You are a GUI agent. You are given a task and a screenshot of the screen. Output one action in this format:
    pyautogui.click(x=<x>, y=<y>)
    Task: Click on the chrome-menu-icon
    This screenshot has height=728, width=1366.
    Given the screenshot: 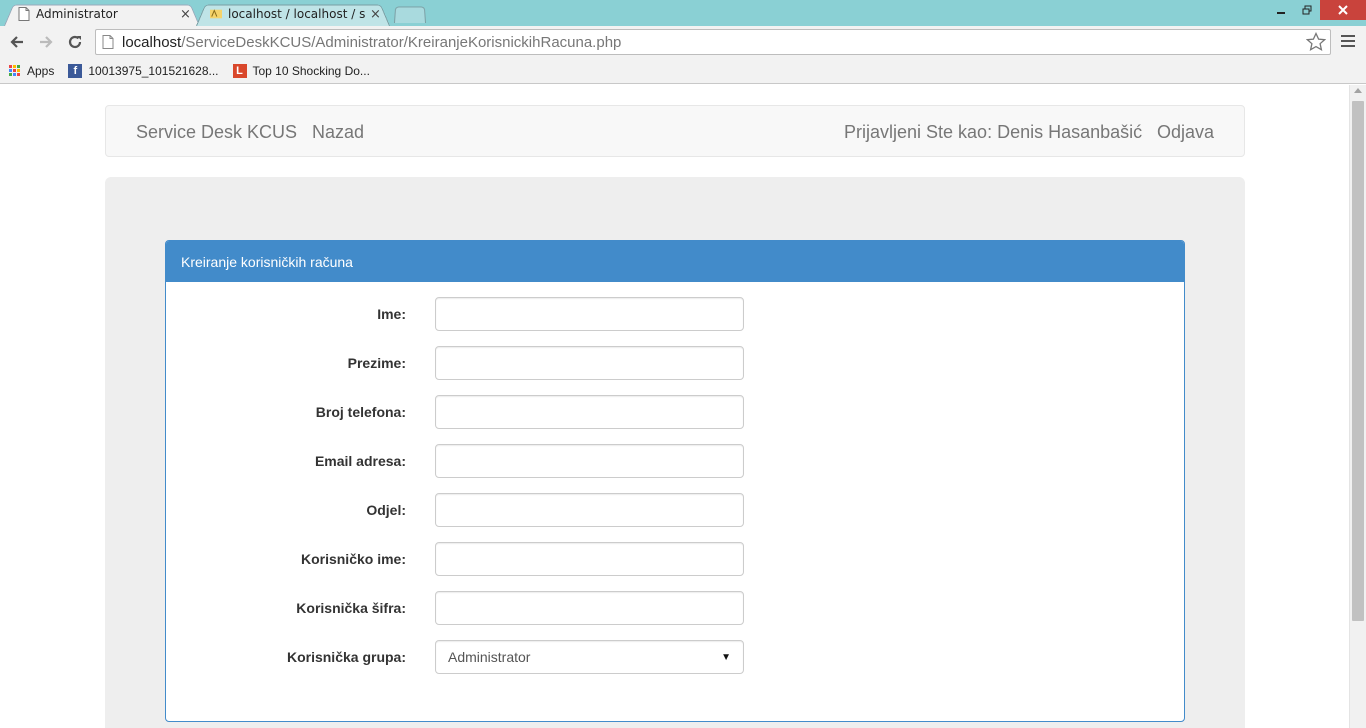 What is the action you would take?
    pyautogui.click(x=1348, y=41)
    